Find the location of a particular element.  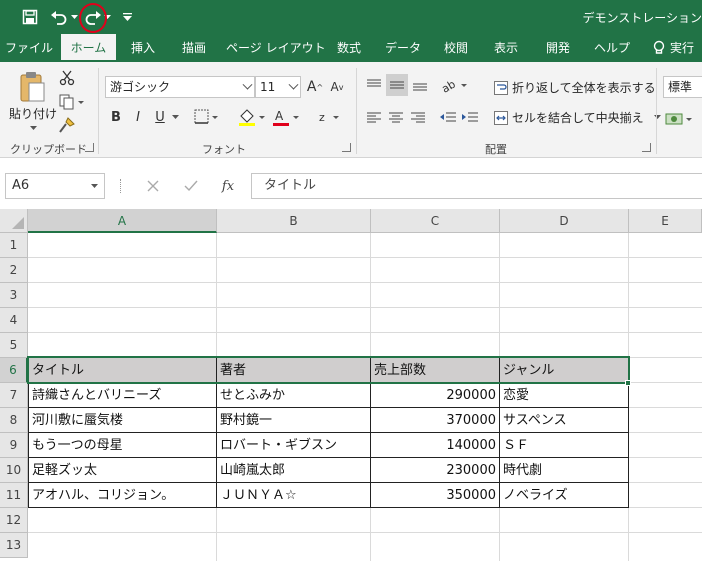

format-painter-icon is located at coordinates (67, 125).